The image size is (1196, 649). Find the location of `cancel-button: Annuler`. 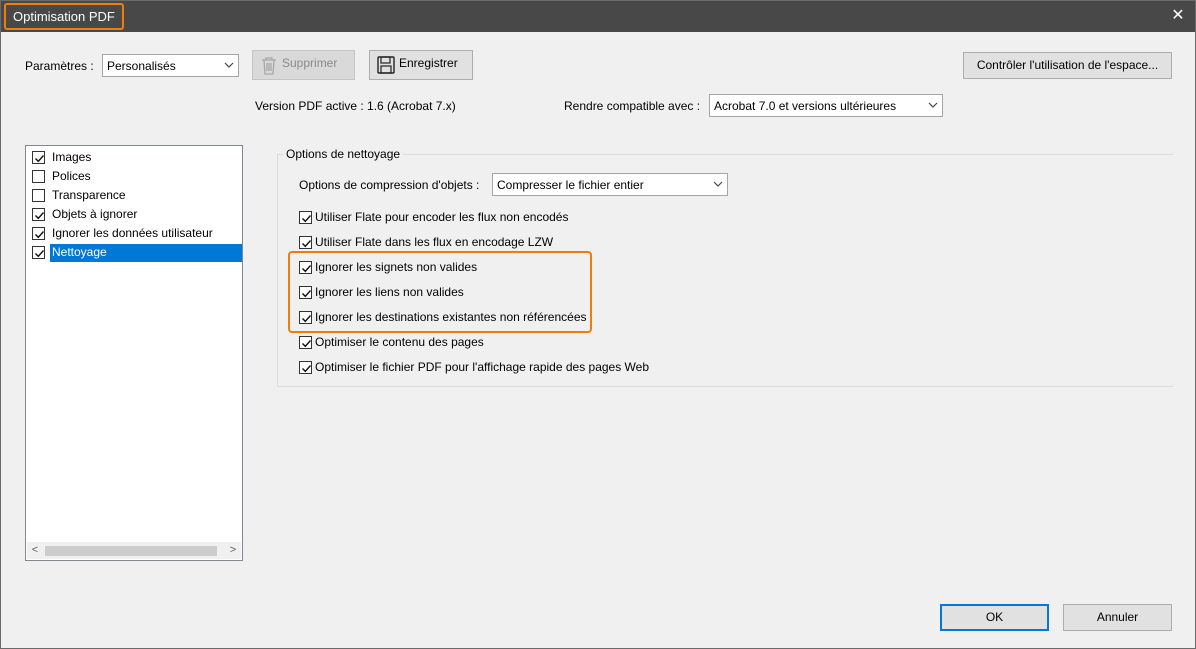

cancel-button: Annuler is located at coordinates (1117, 617).